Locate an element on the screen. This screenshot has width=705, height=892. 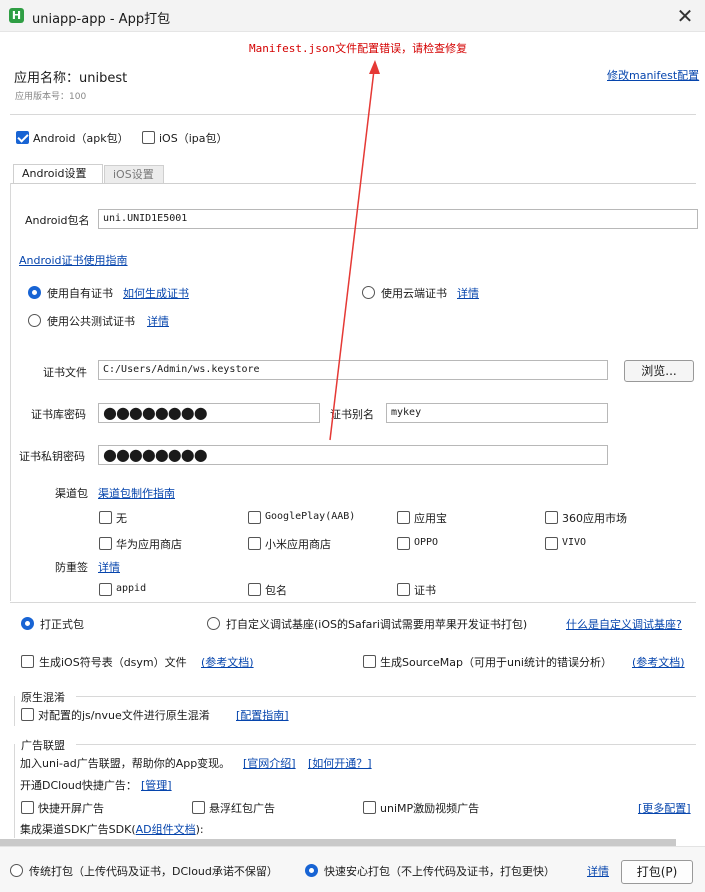
annotation-arrow-icon is located at coordinates (354, 250).